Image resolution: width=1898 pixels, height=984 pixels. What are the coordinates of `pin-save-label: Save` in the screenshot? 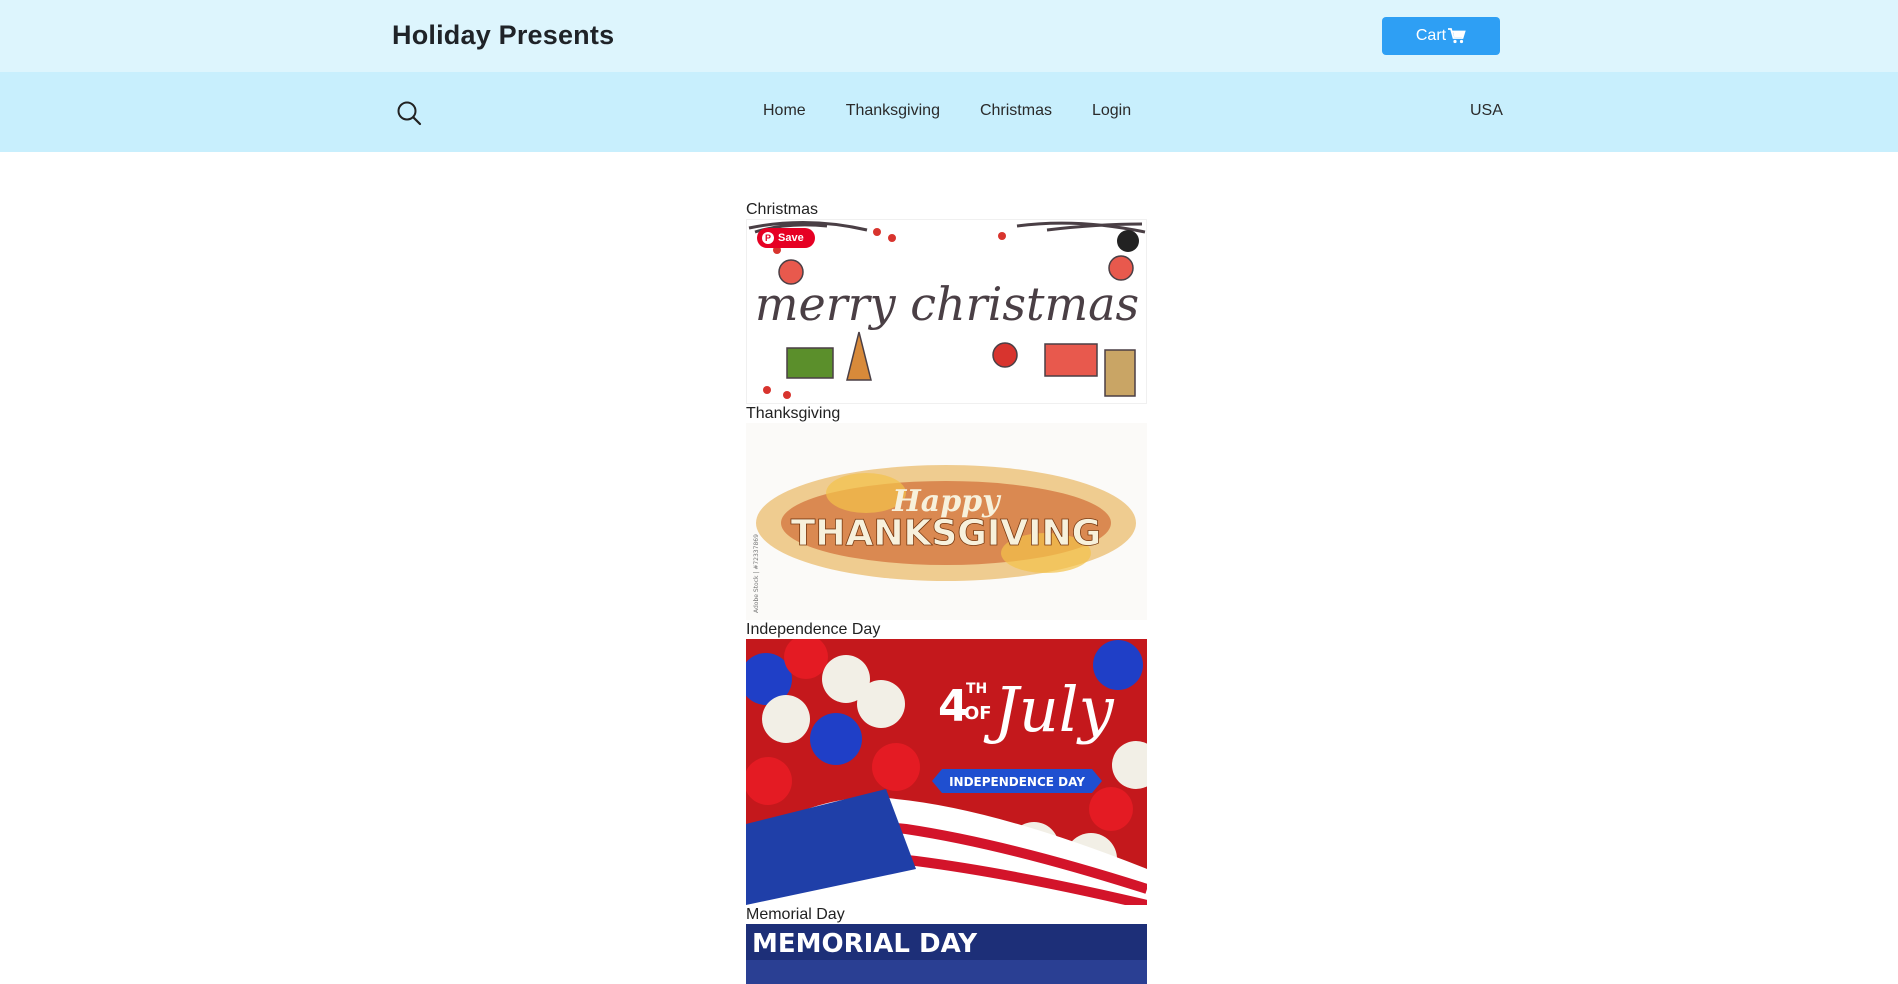 It's located at (791, 238).